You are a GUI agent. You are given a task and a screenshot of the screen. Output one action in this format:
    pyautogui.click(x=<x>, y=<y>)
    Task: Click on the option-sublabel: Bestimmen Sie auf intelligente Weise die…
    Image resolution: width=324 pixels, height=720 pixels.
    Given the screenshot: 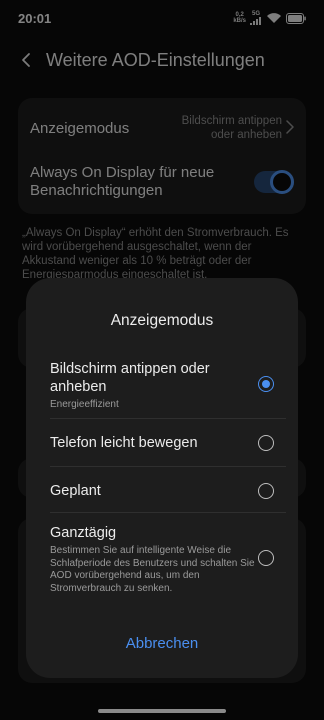 What is the action you would take?
    pyautogui.click(x=152, y=569)
    